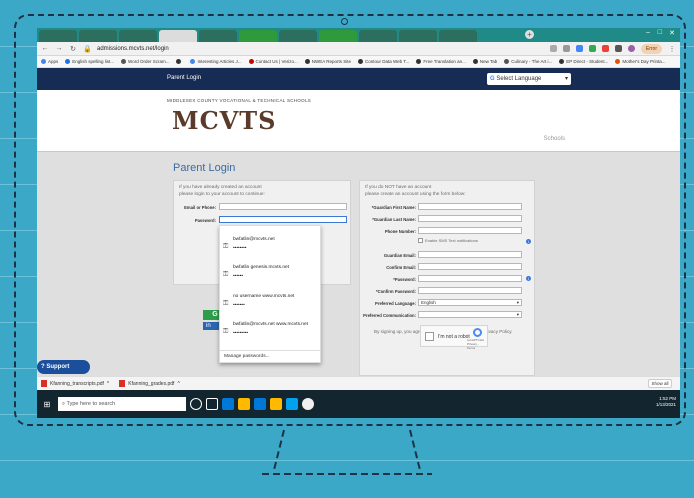 This screenshot has width=694, height=498. What do you see at coordinates (75, 383) in the screenshot?
I see `download-item: Kfanning_transcripts.pdf ^` at bounding box center [75, 383].